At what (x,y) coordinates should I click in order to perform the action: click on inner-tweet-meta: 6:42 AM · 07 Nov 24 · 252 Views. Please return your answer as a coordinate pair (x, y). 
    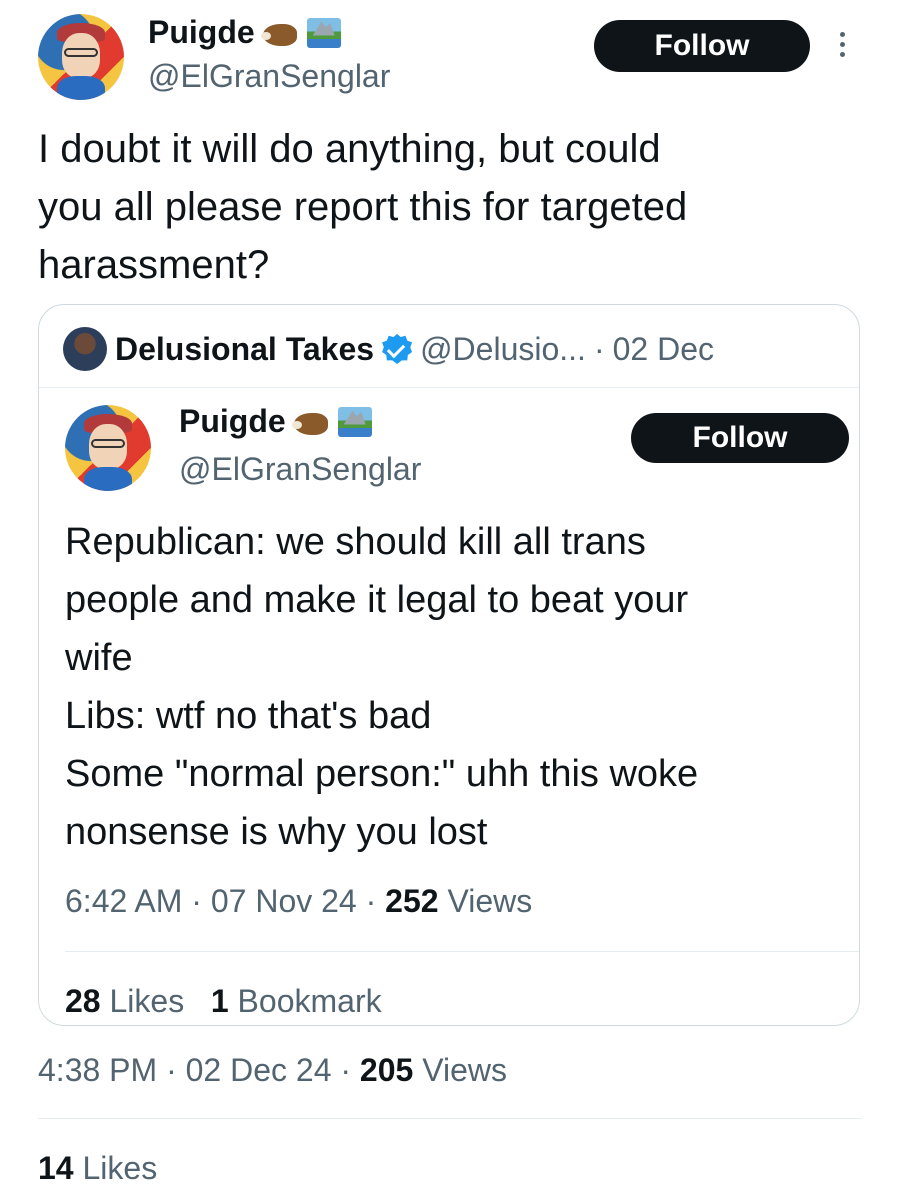
    Looking at the image, I should click on (298, 901).